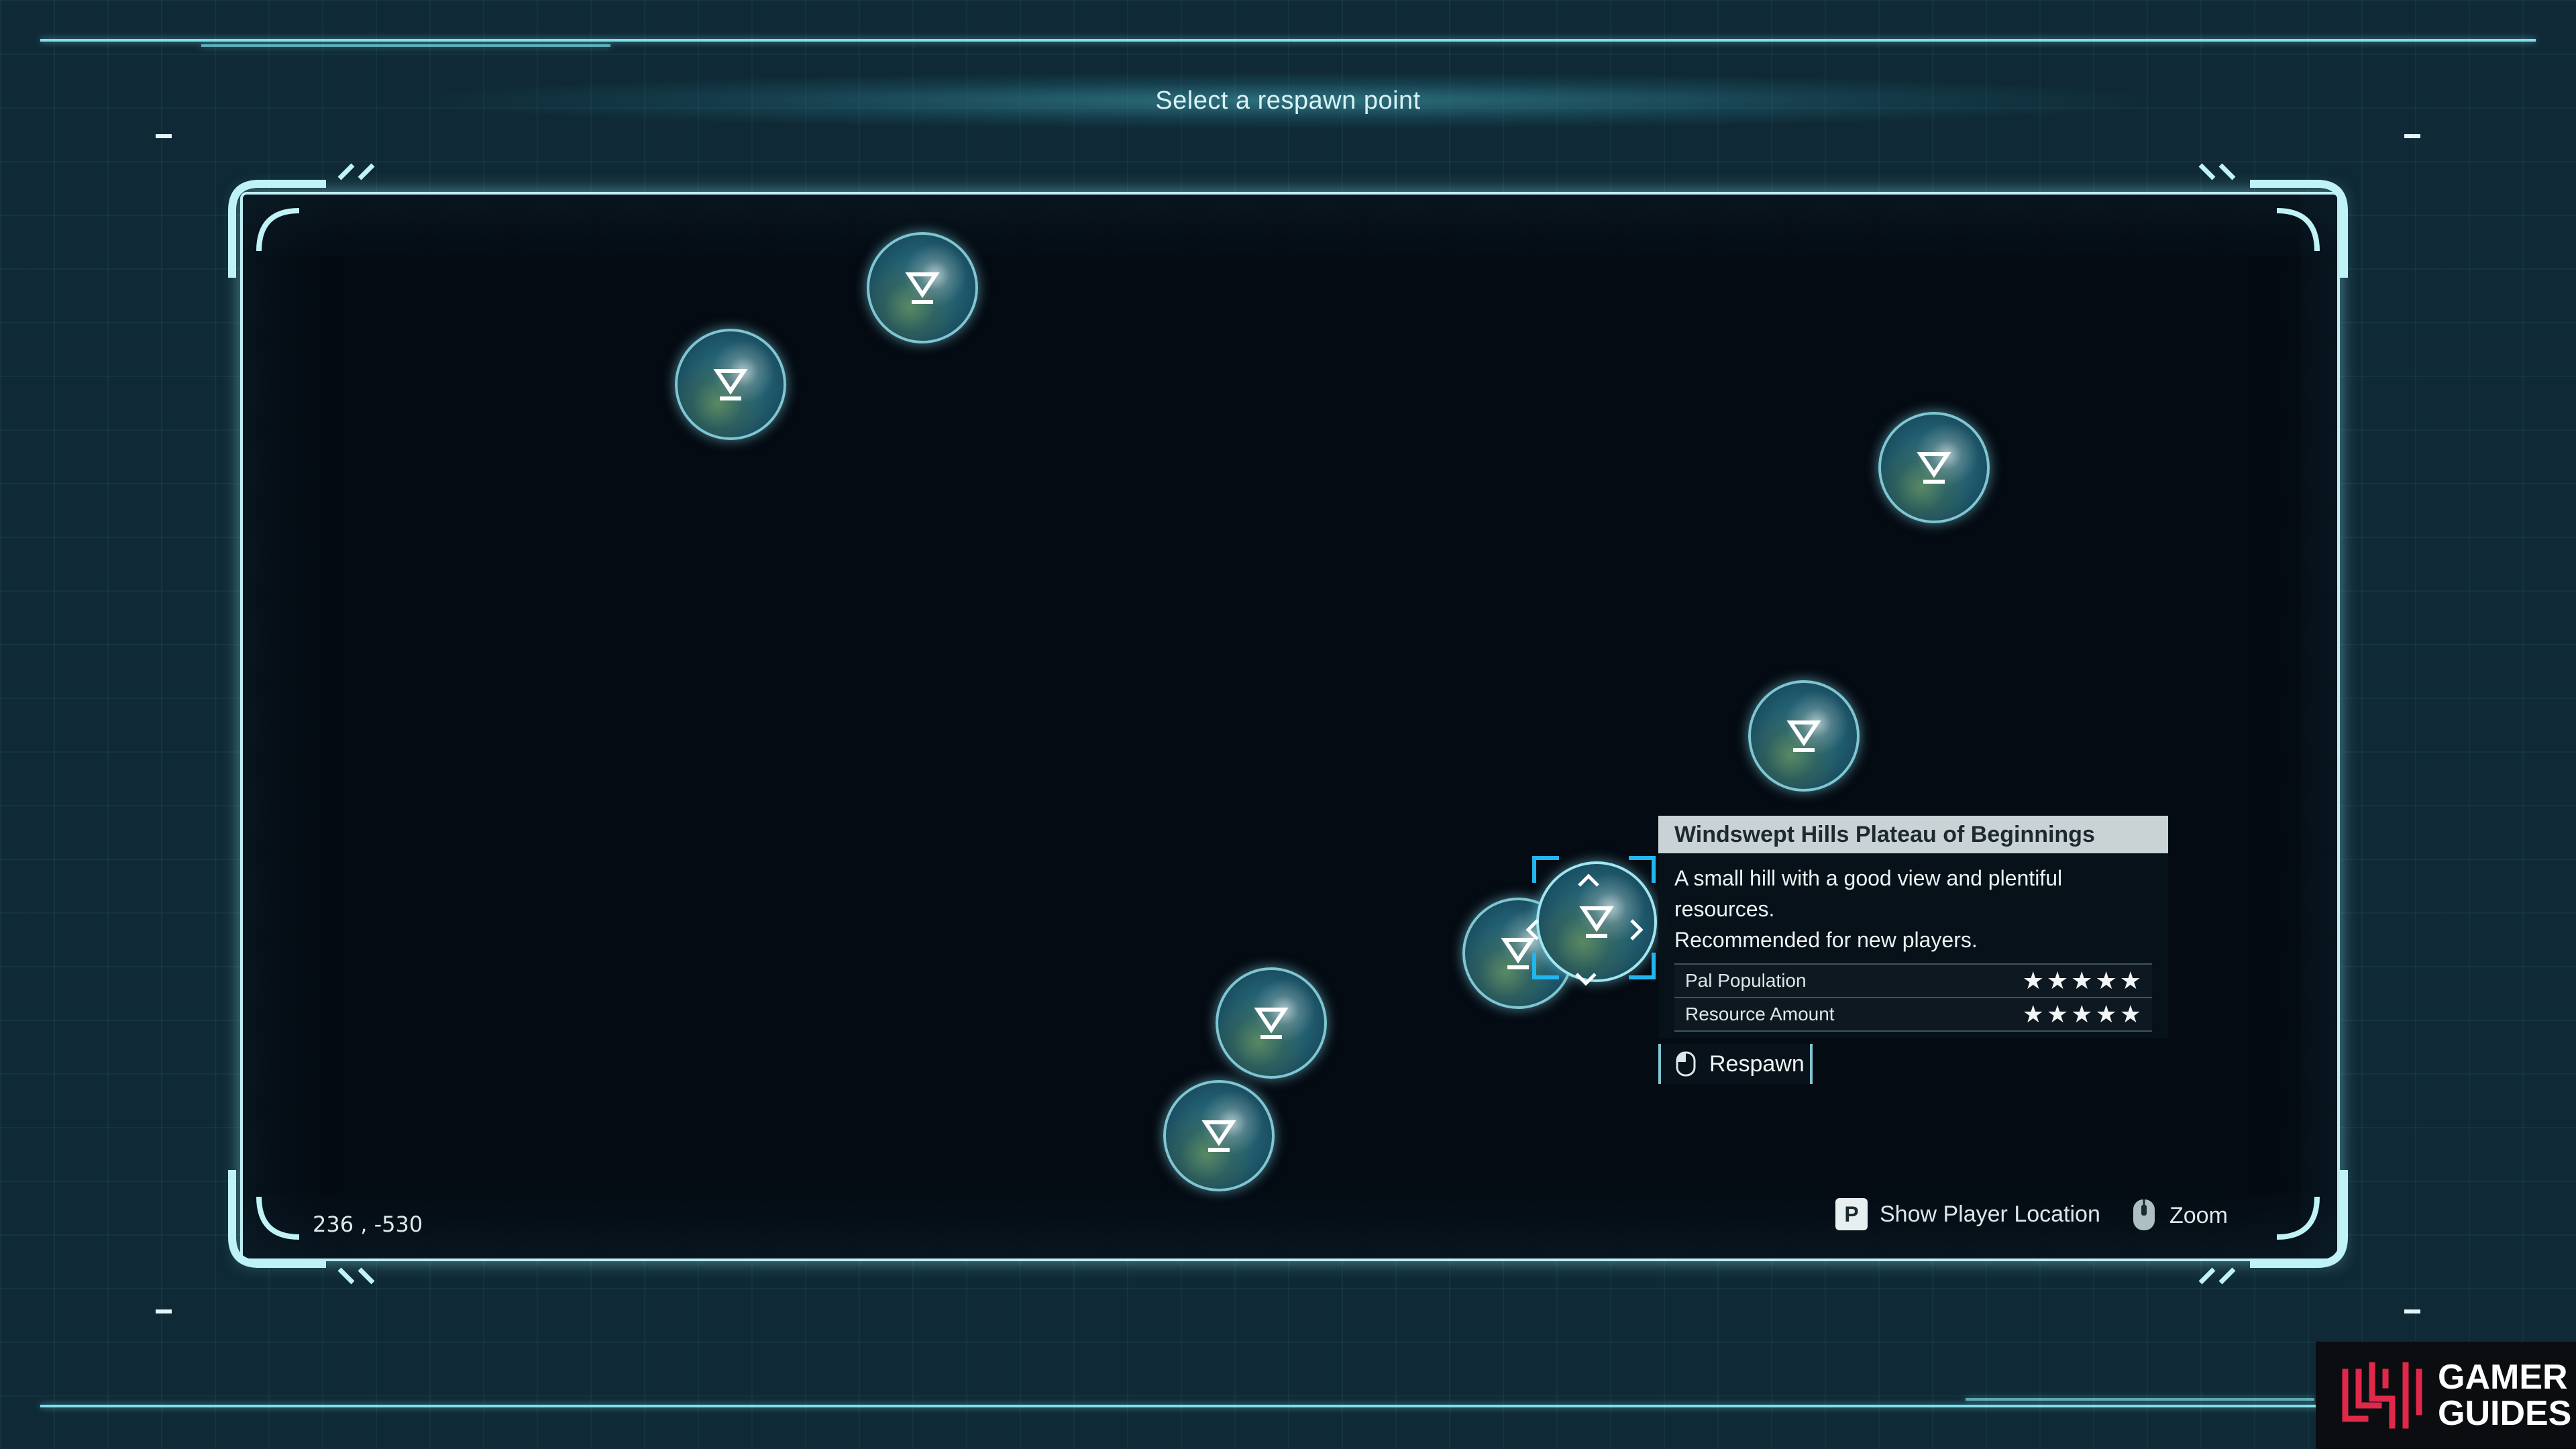  I want to click on chevron-up-icon, so click(1588, 880).